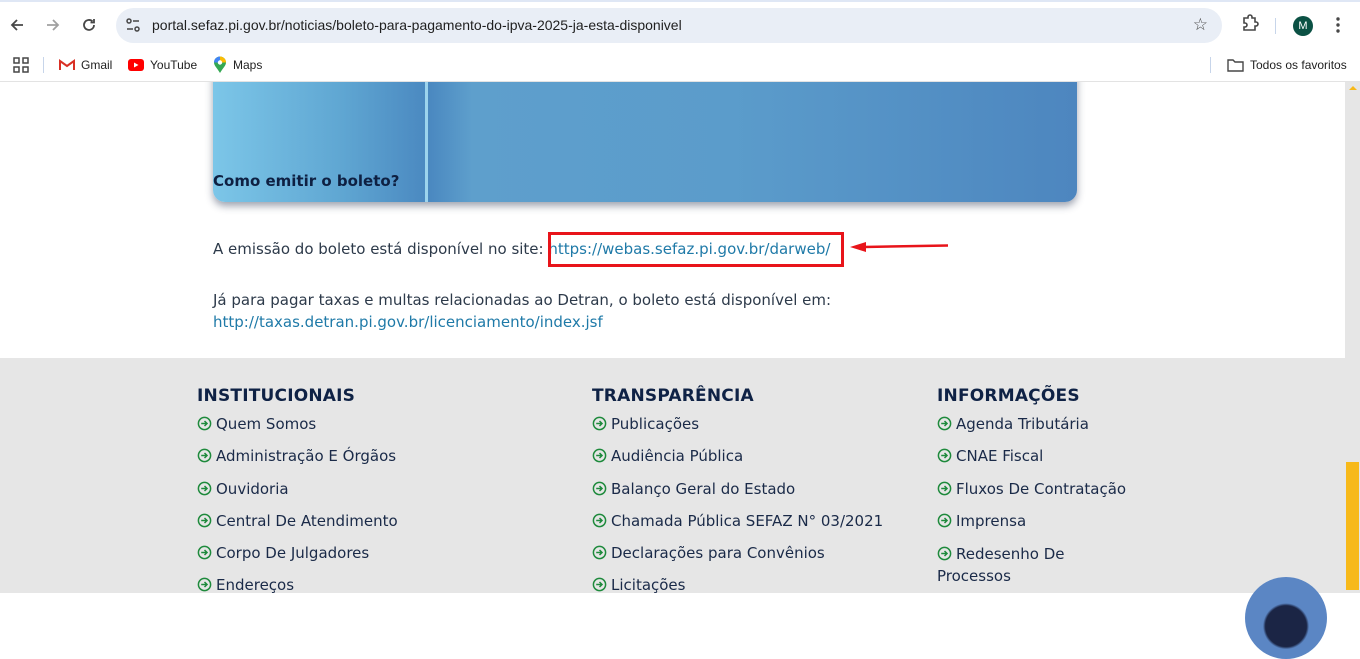 This screenshot has width=1360, height=659. I want to click on footer-link-label: Endereços, so click(255, 584).